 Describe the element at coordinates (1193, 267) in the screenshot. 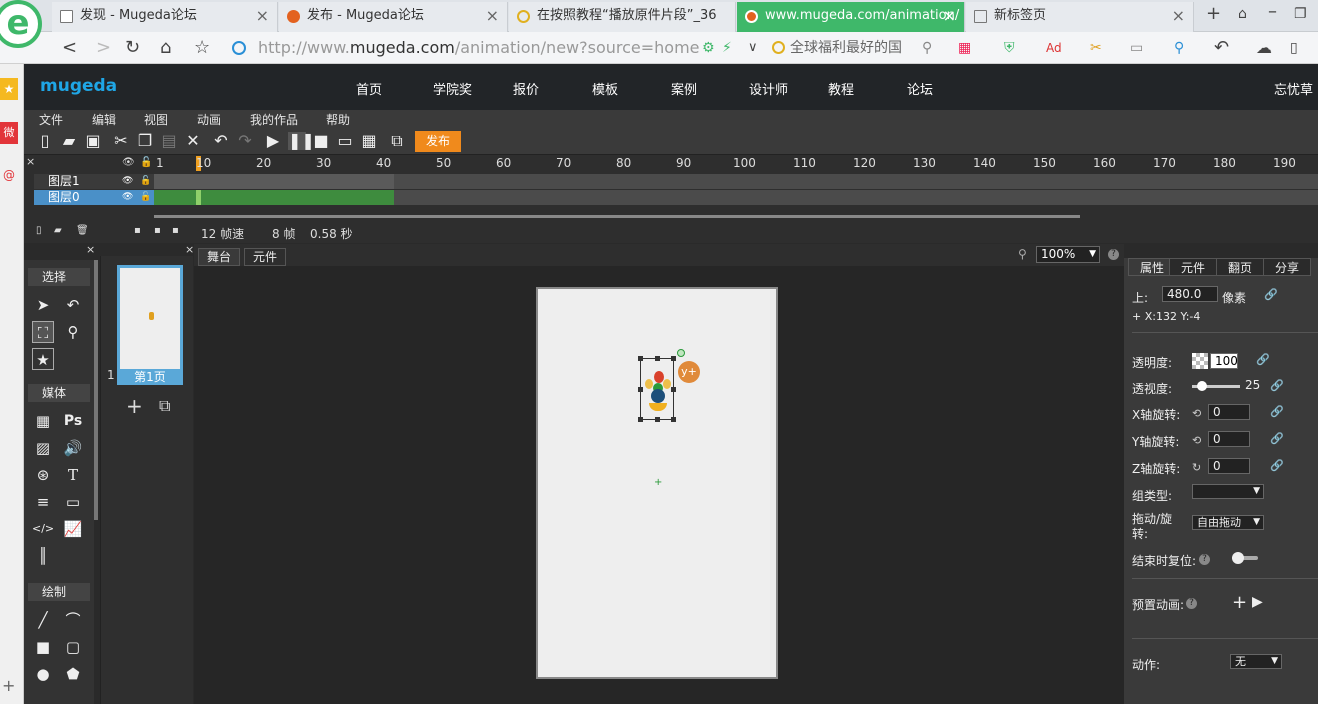

I see `tab-element: 元件` at that location.